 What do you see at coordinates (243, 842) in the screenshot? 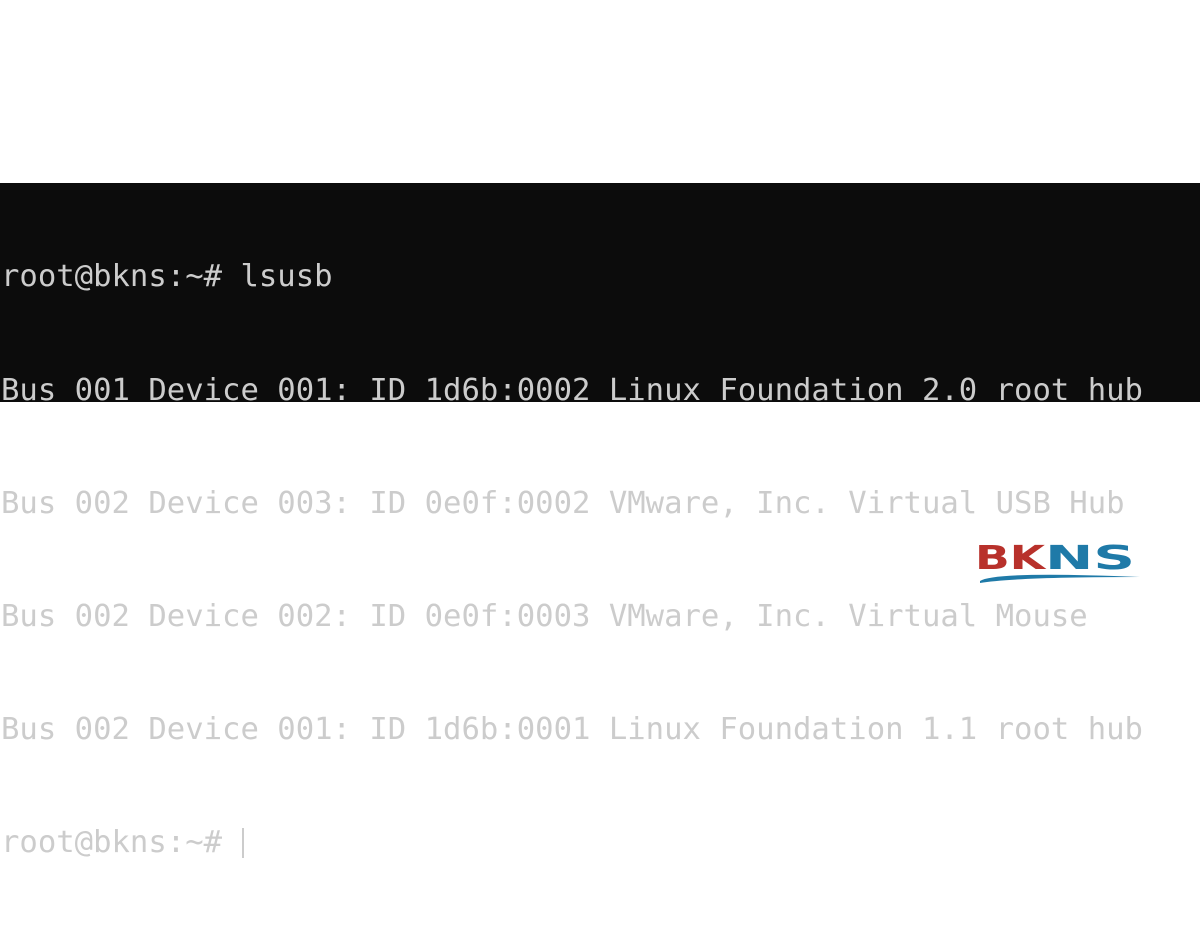
I see `text-cursor` at bounding box center [243, 842].